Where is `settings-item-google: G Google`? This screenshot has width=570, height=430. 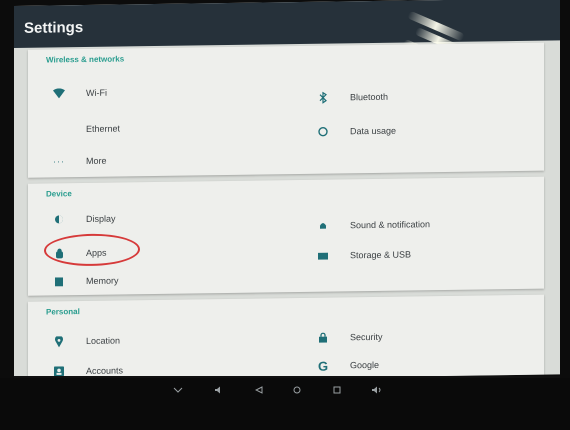
settings-item-google: G Google is located at coordinates (346, 365).